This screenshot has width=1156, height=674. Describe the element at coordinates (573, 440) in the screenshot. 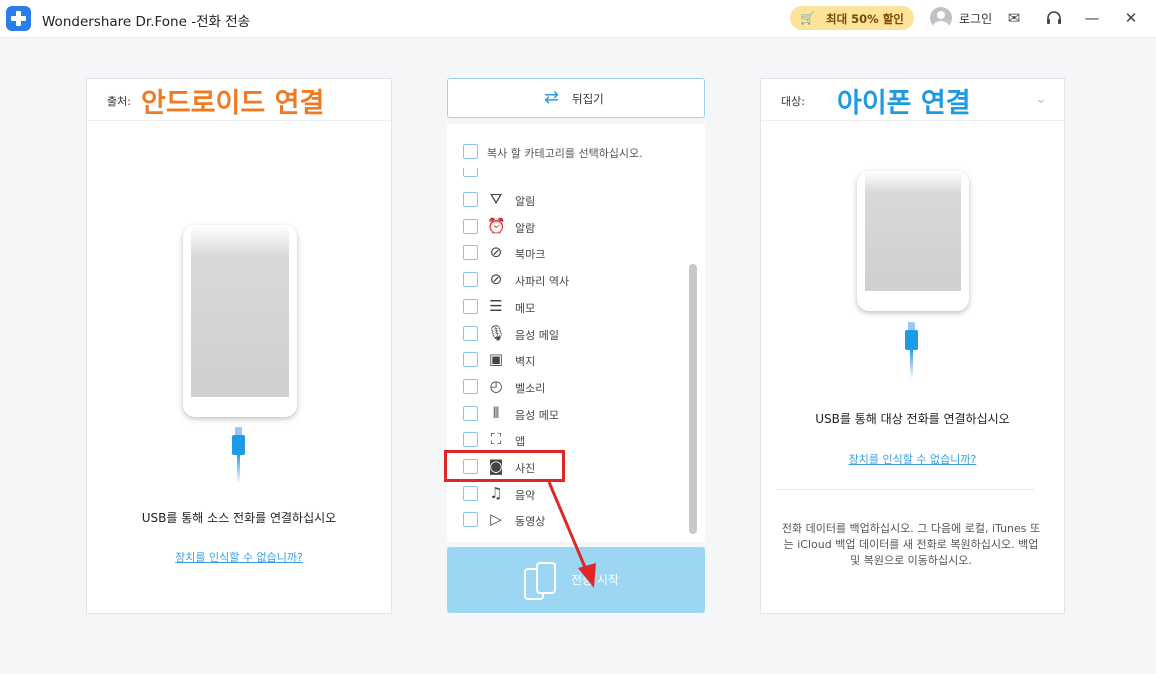

I see `category-item-apps: ⛶ 앱` at that location.